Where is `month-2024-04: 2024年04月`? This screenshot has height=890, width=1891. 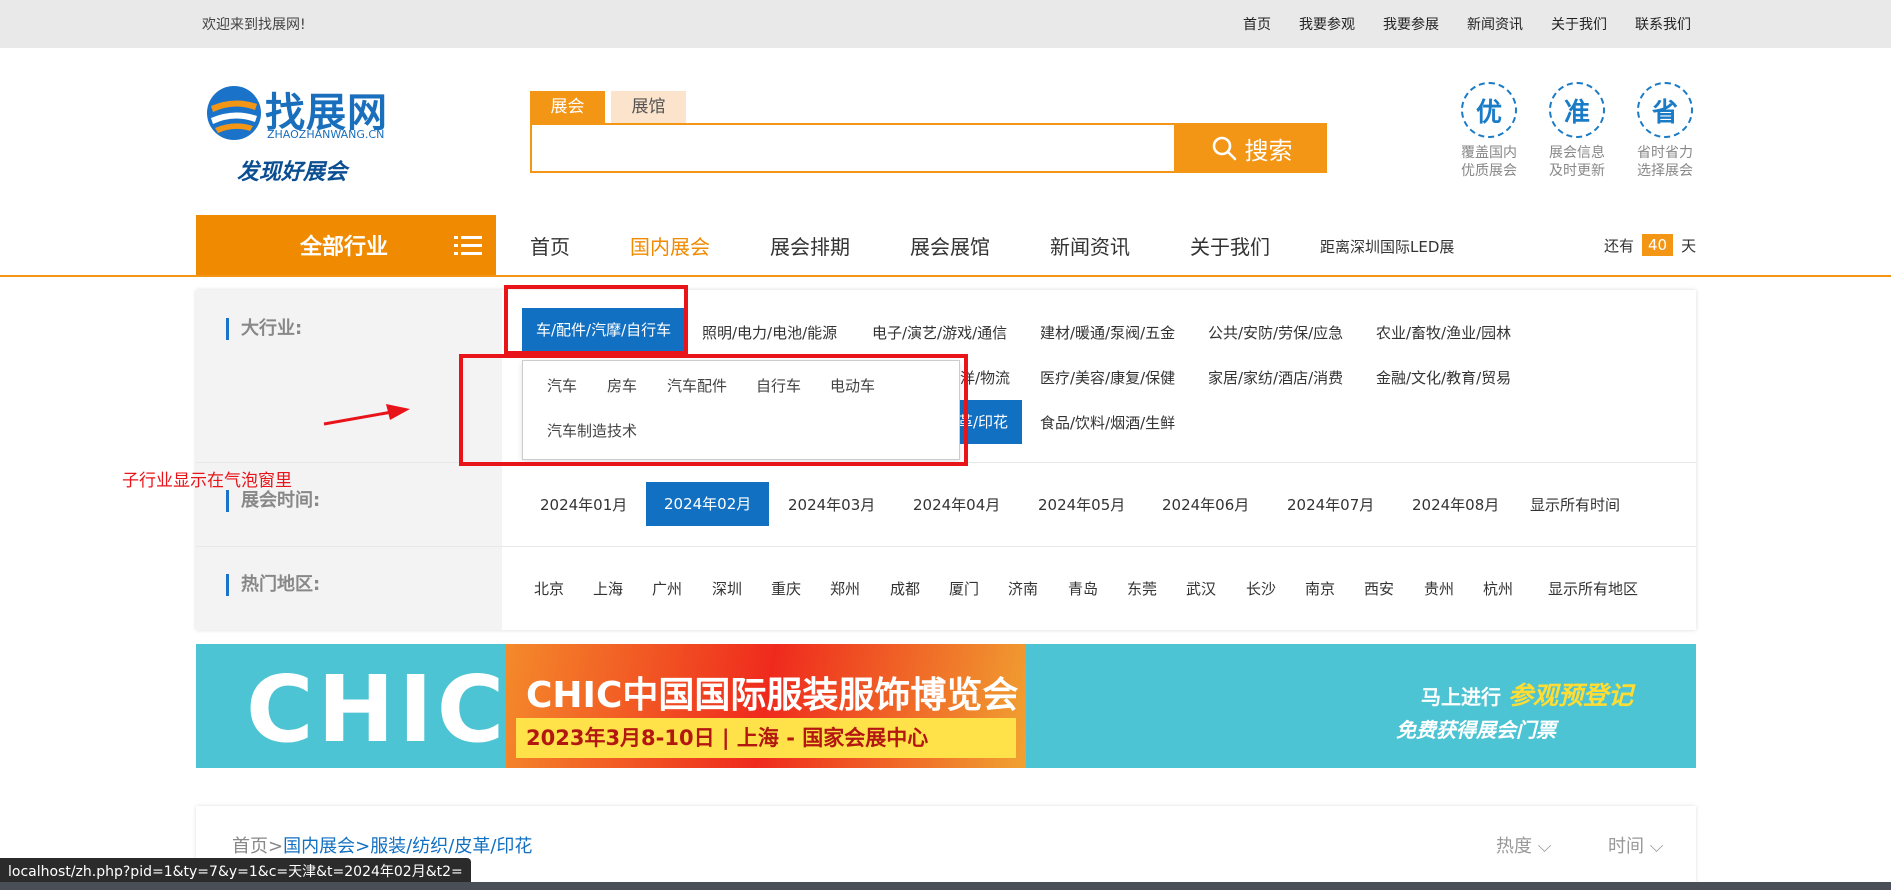 month-2024-04: 2024年04月 is located at coordinates (956, 504).